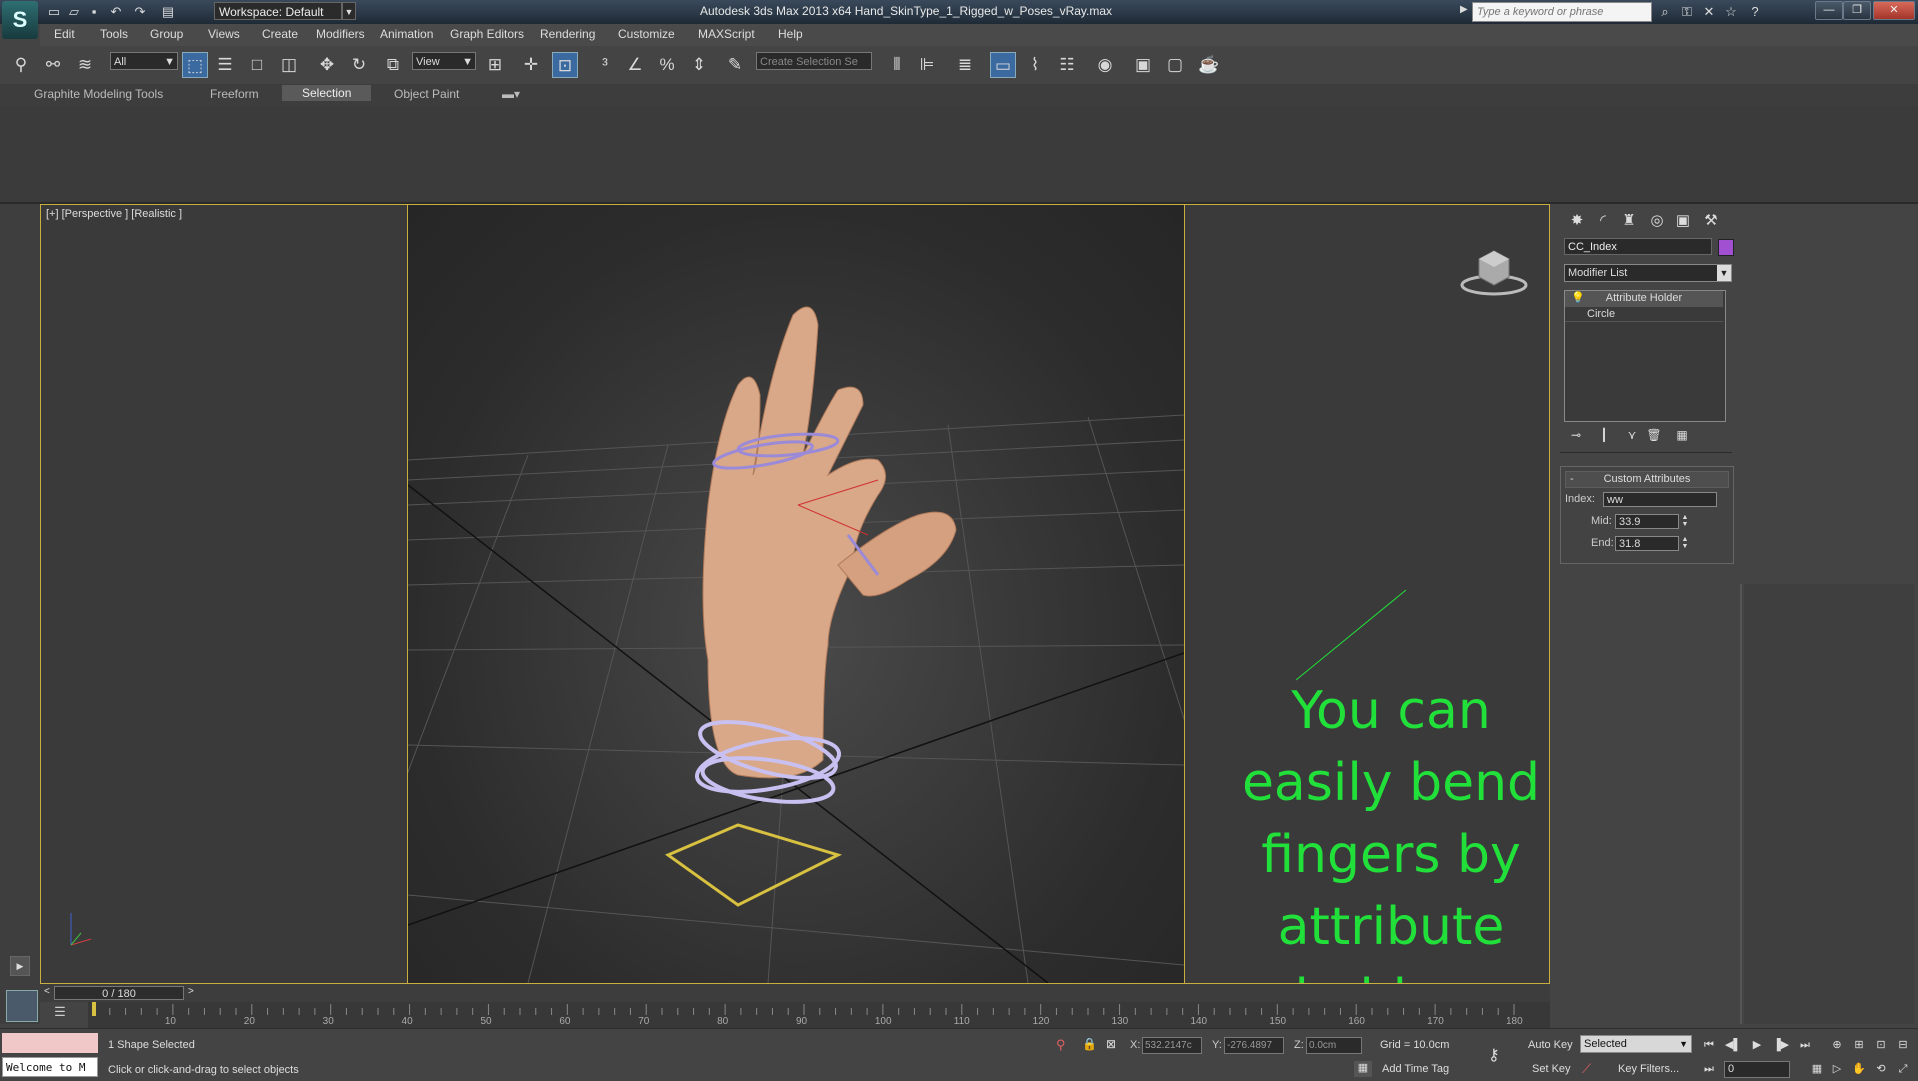 The image size is (1918, 1081). Describe the element at coordinates (965, 65) in the screenshot. I see `layer-manager-icon: ≣` at that location.